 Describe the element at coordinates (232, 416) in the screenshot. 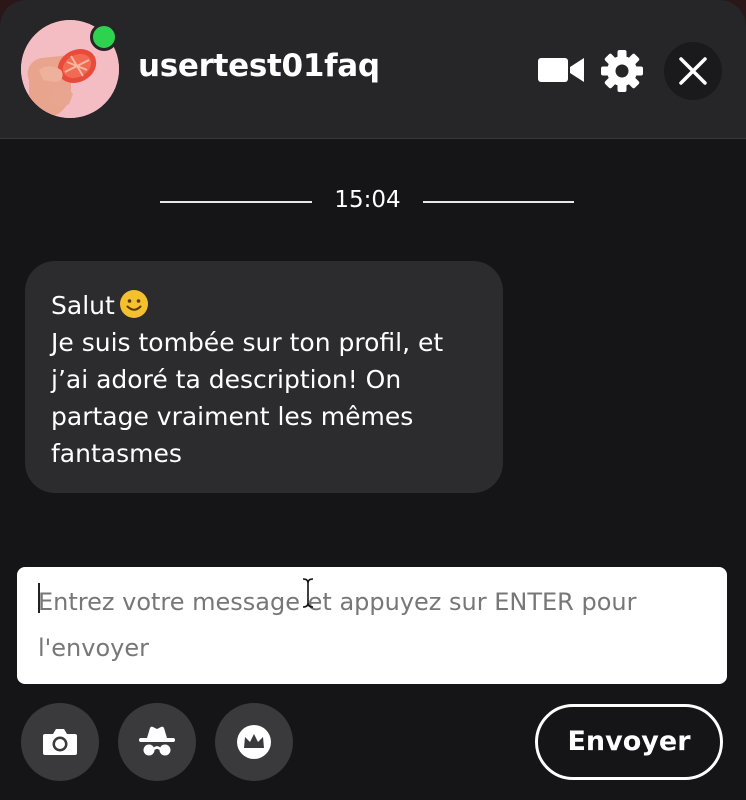

I see `message-line: partage vraiment les mêmes` at that location.